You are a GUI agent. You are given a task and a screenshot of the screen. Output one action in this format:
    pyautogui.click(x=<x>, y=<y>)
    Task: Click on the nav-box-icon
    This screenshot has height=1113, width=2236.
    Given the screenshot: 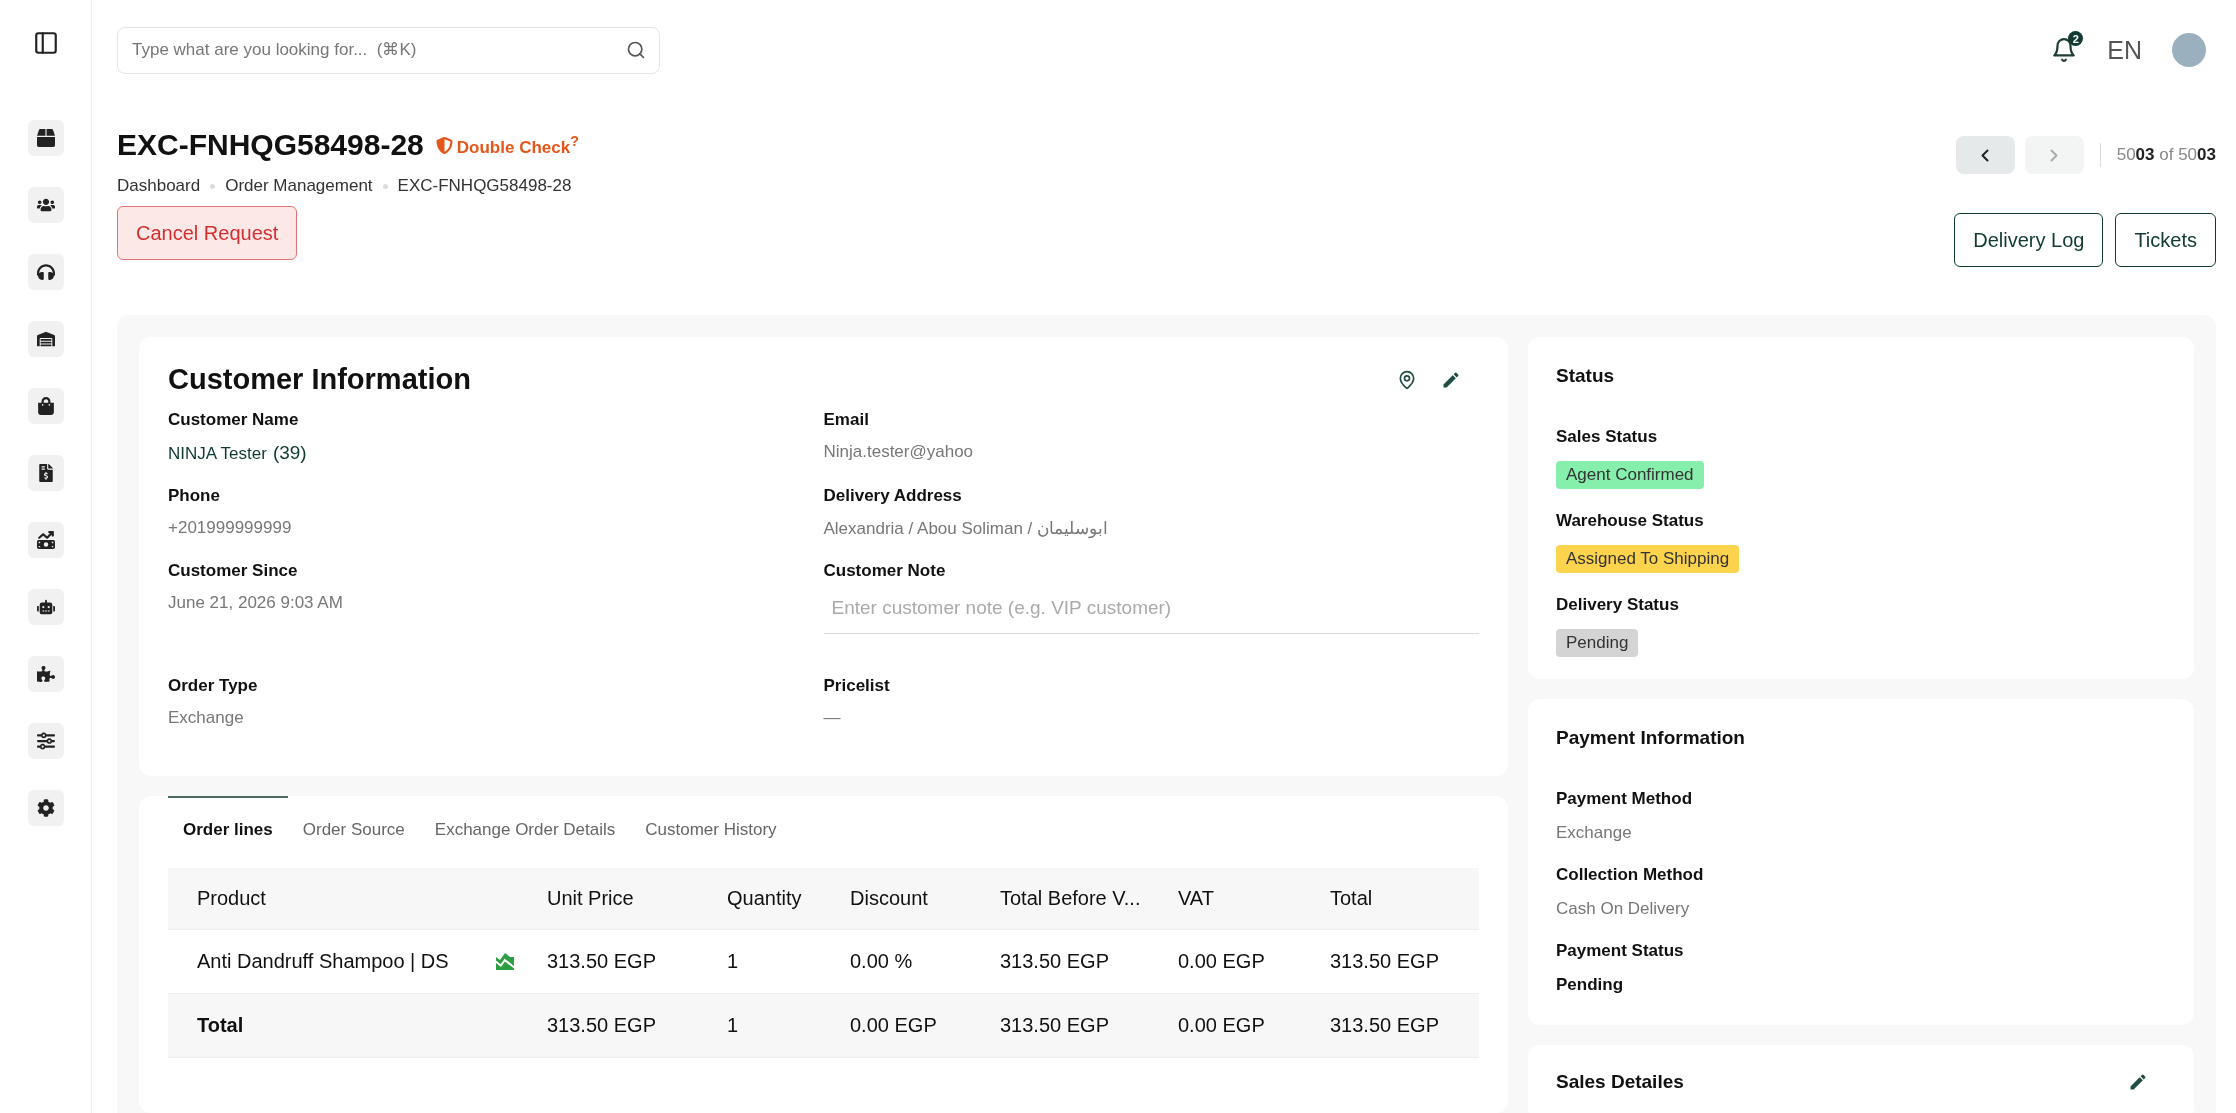 What is the action you would take?
    pyautogui.click(x=45, y=138)
    